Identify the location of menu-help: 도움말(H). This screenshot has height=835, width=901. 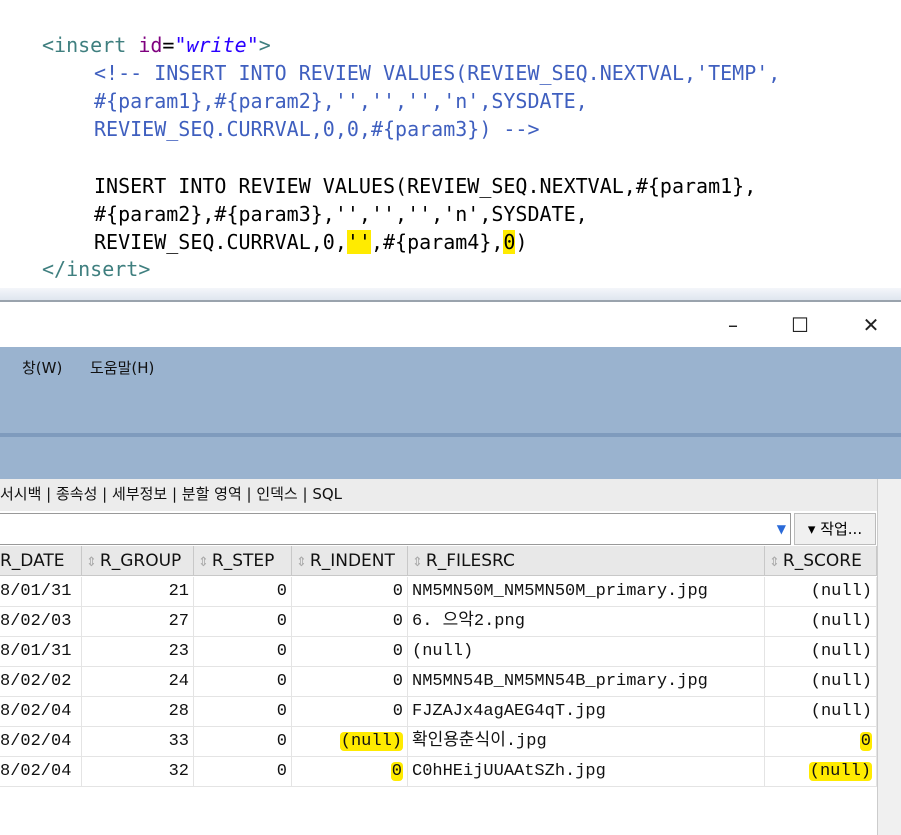
(122, 367).